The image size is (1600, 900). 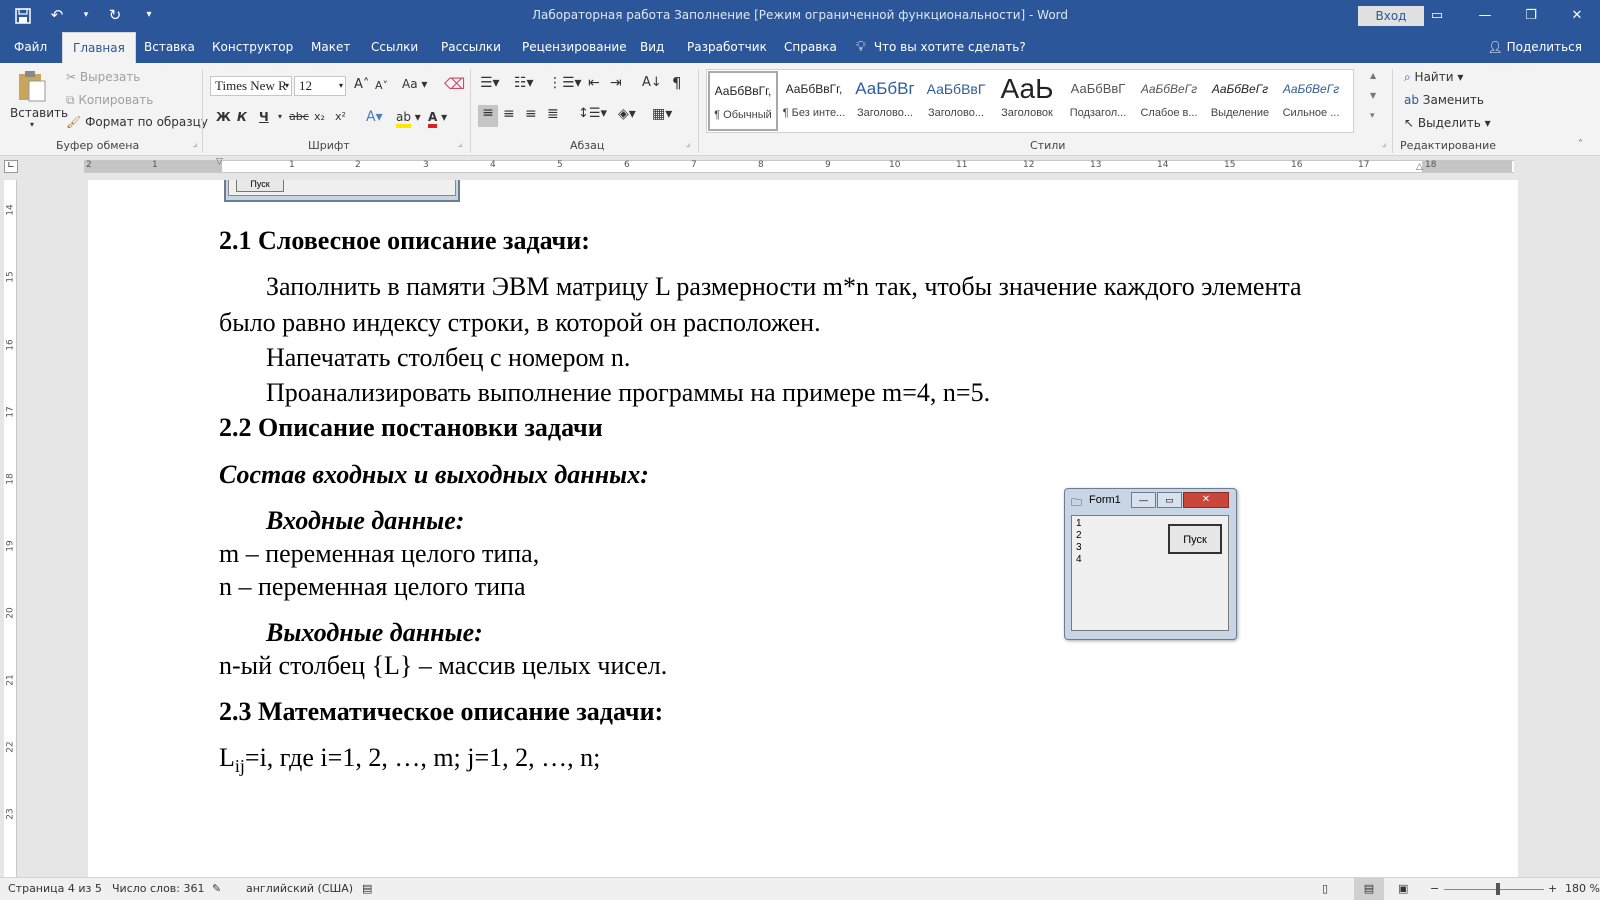 What do you see at coordinates (1373, 75) in the screenshot?
I see `scroll-up-icon: ▲` at bounding box center [1373, 75].